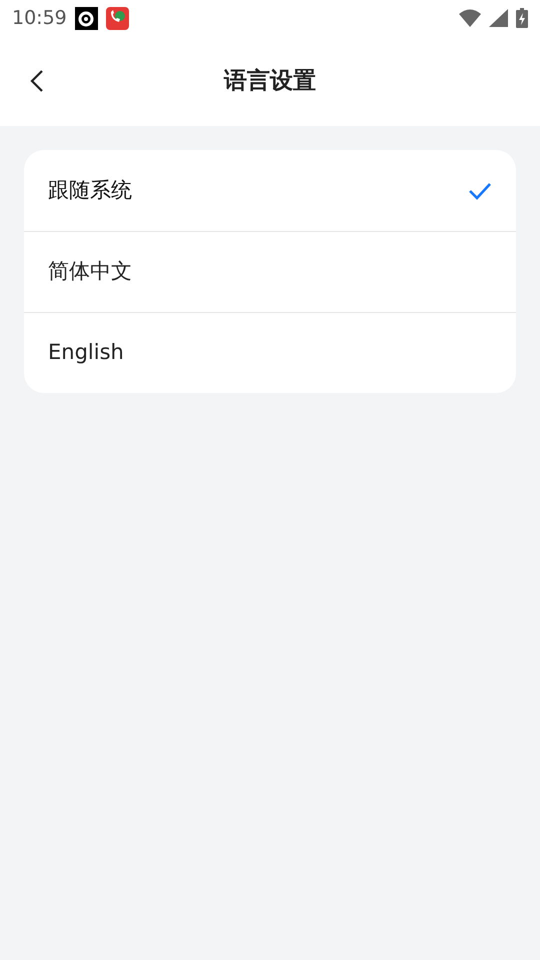 Image resolution: width=540 pixels, height=960 pixels. I want to click on battery-icon, so click(522, 18).